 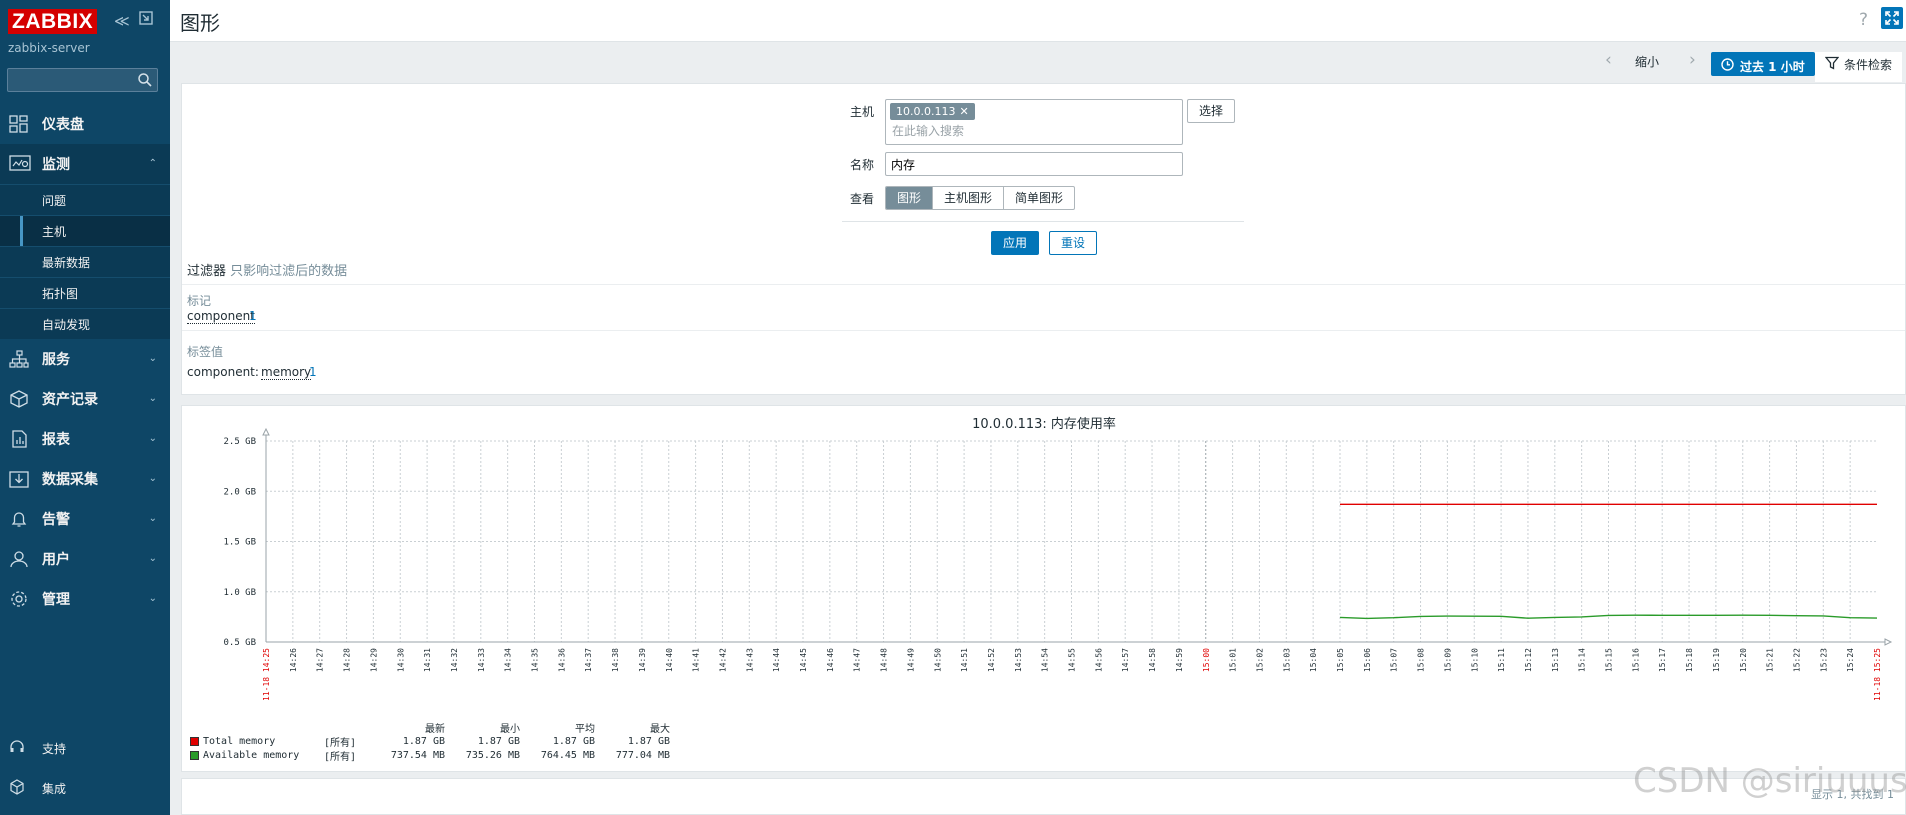 I want to click on sidebar-search-input, so click(x=68, y=80).